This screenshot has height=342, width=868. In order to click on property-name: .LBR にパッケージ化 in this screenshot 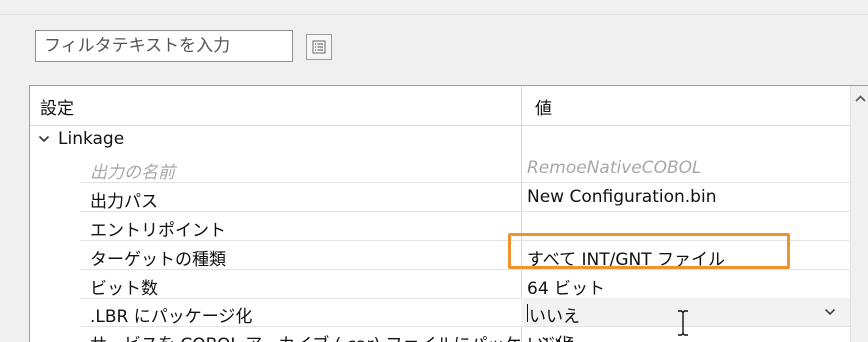, I will do `click(171, 317)`.